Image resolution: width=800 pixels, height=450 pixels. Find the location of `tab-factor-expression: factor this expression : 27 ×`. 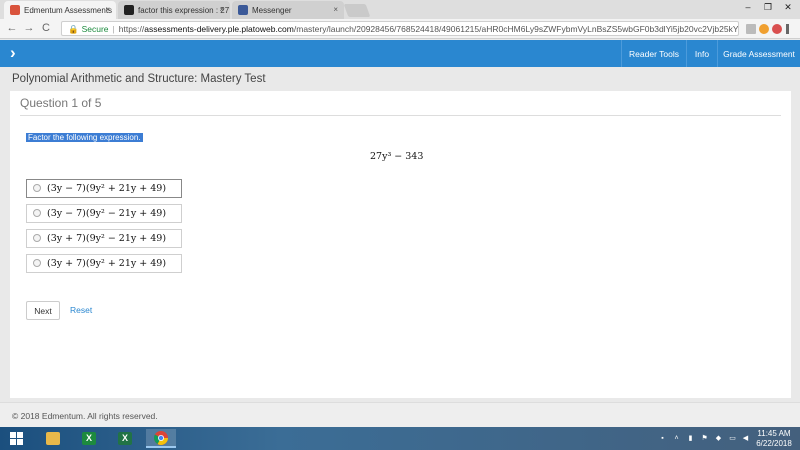

tab-factor-expression: factor this expression : 27 × is located at coordinates (174, 10).